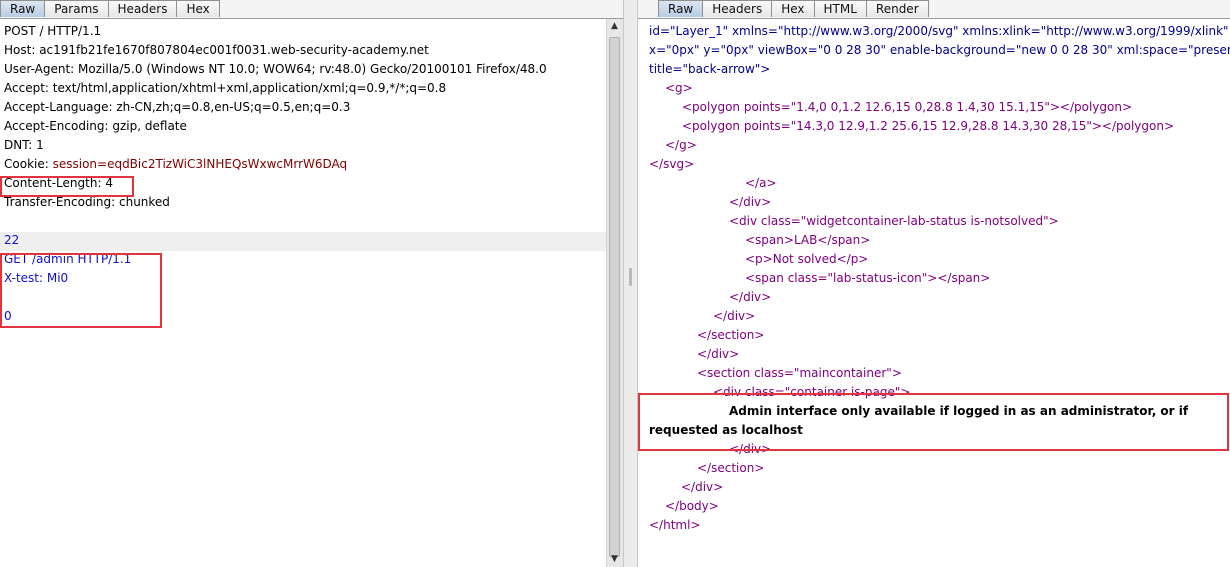  I want to click on html-line: <span>LAB</span>, so click(808, 240).